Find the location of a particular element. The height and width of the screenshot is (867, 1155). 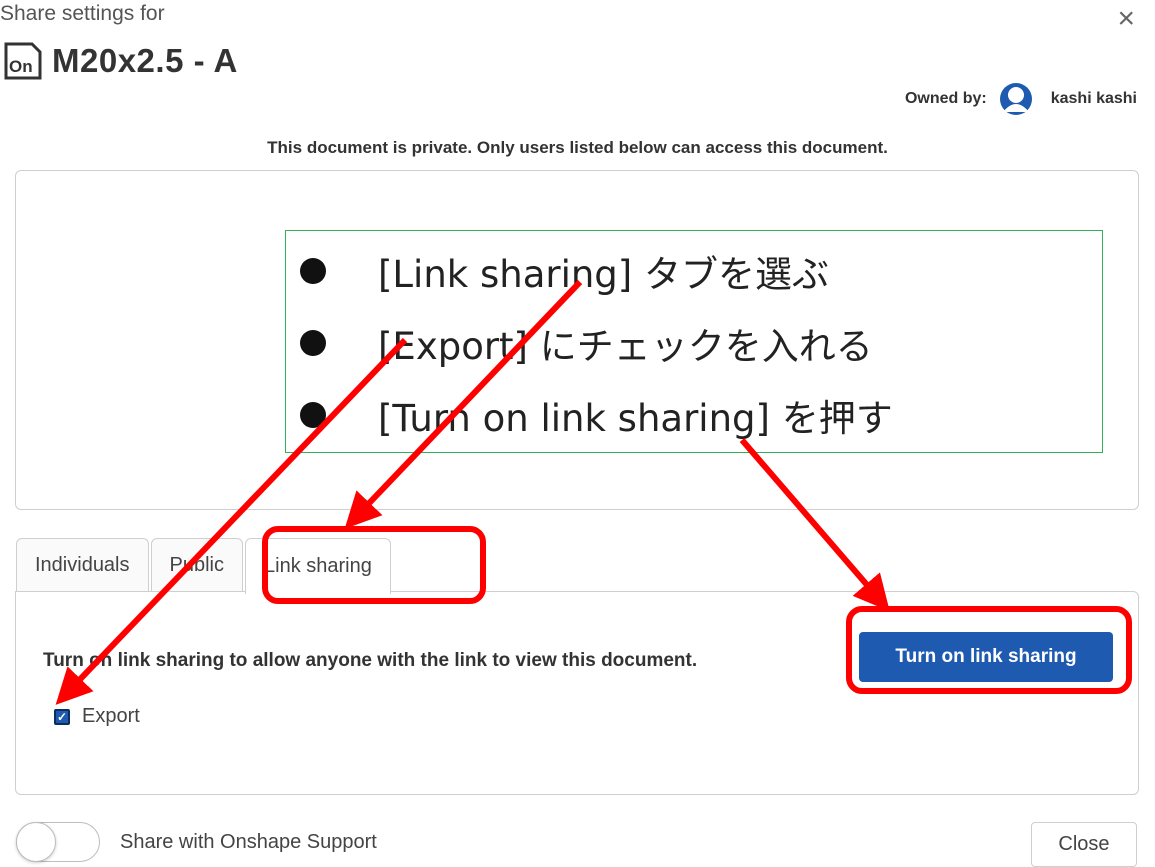

share-with-support-label: Share with Onshape Support is located at coordinates (248, 841).